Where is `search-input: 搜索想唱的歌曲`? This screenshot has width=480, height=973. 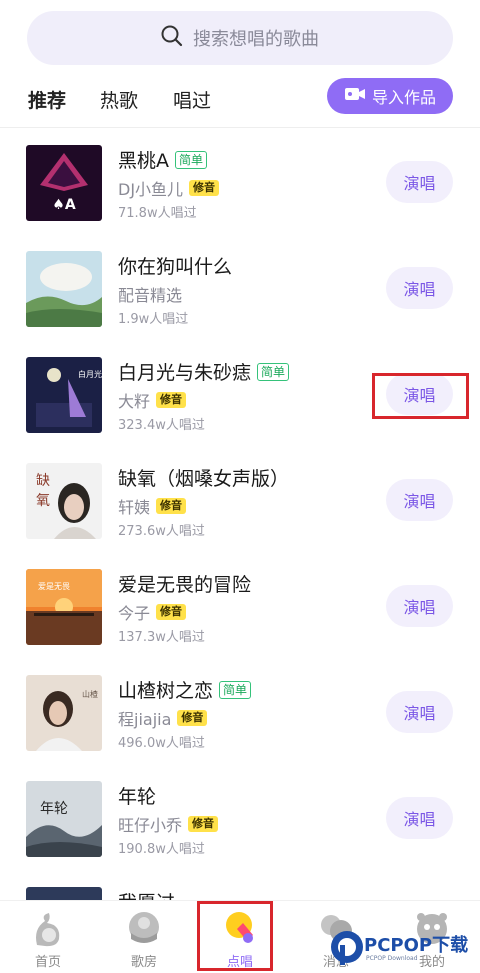
search-input: 搜索想唱的歌曲 is located at coordinates (240, 38).